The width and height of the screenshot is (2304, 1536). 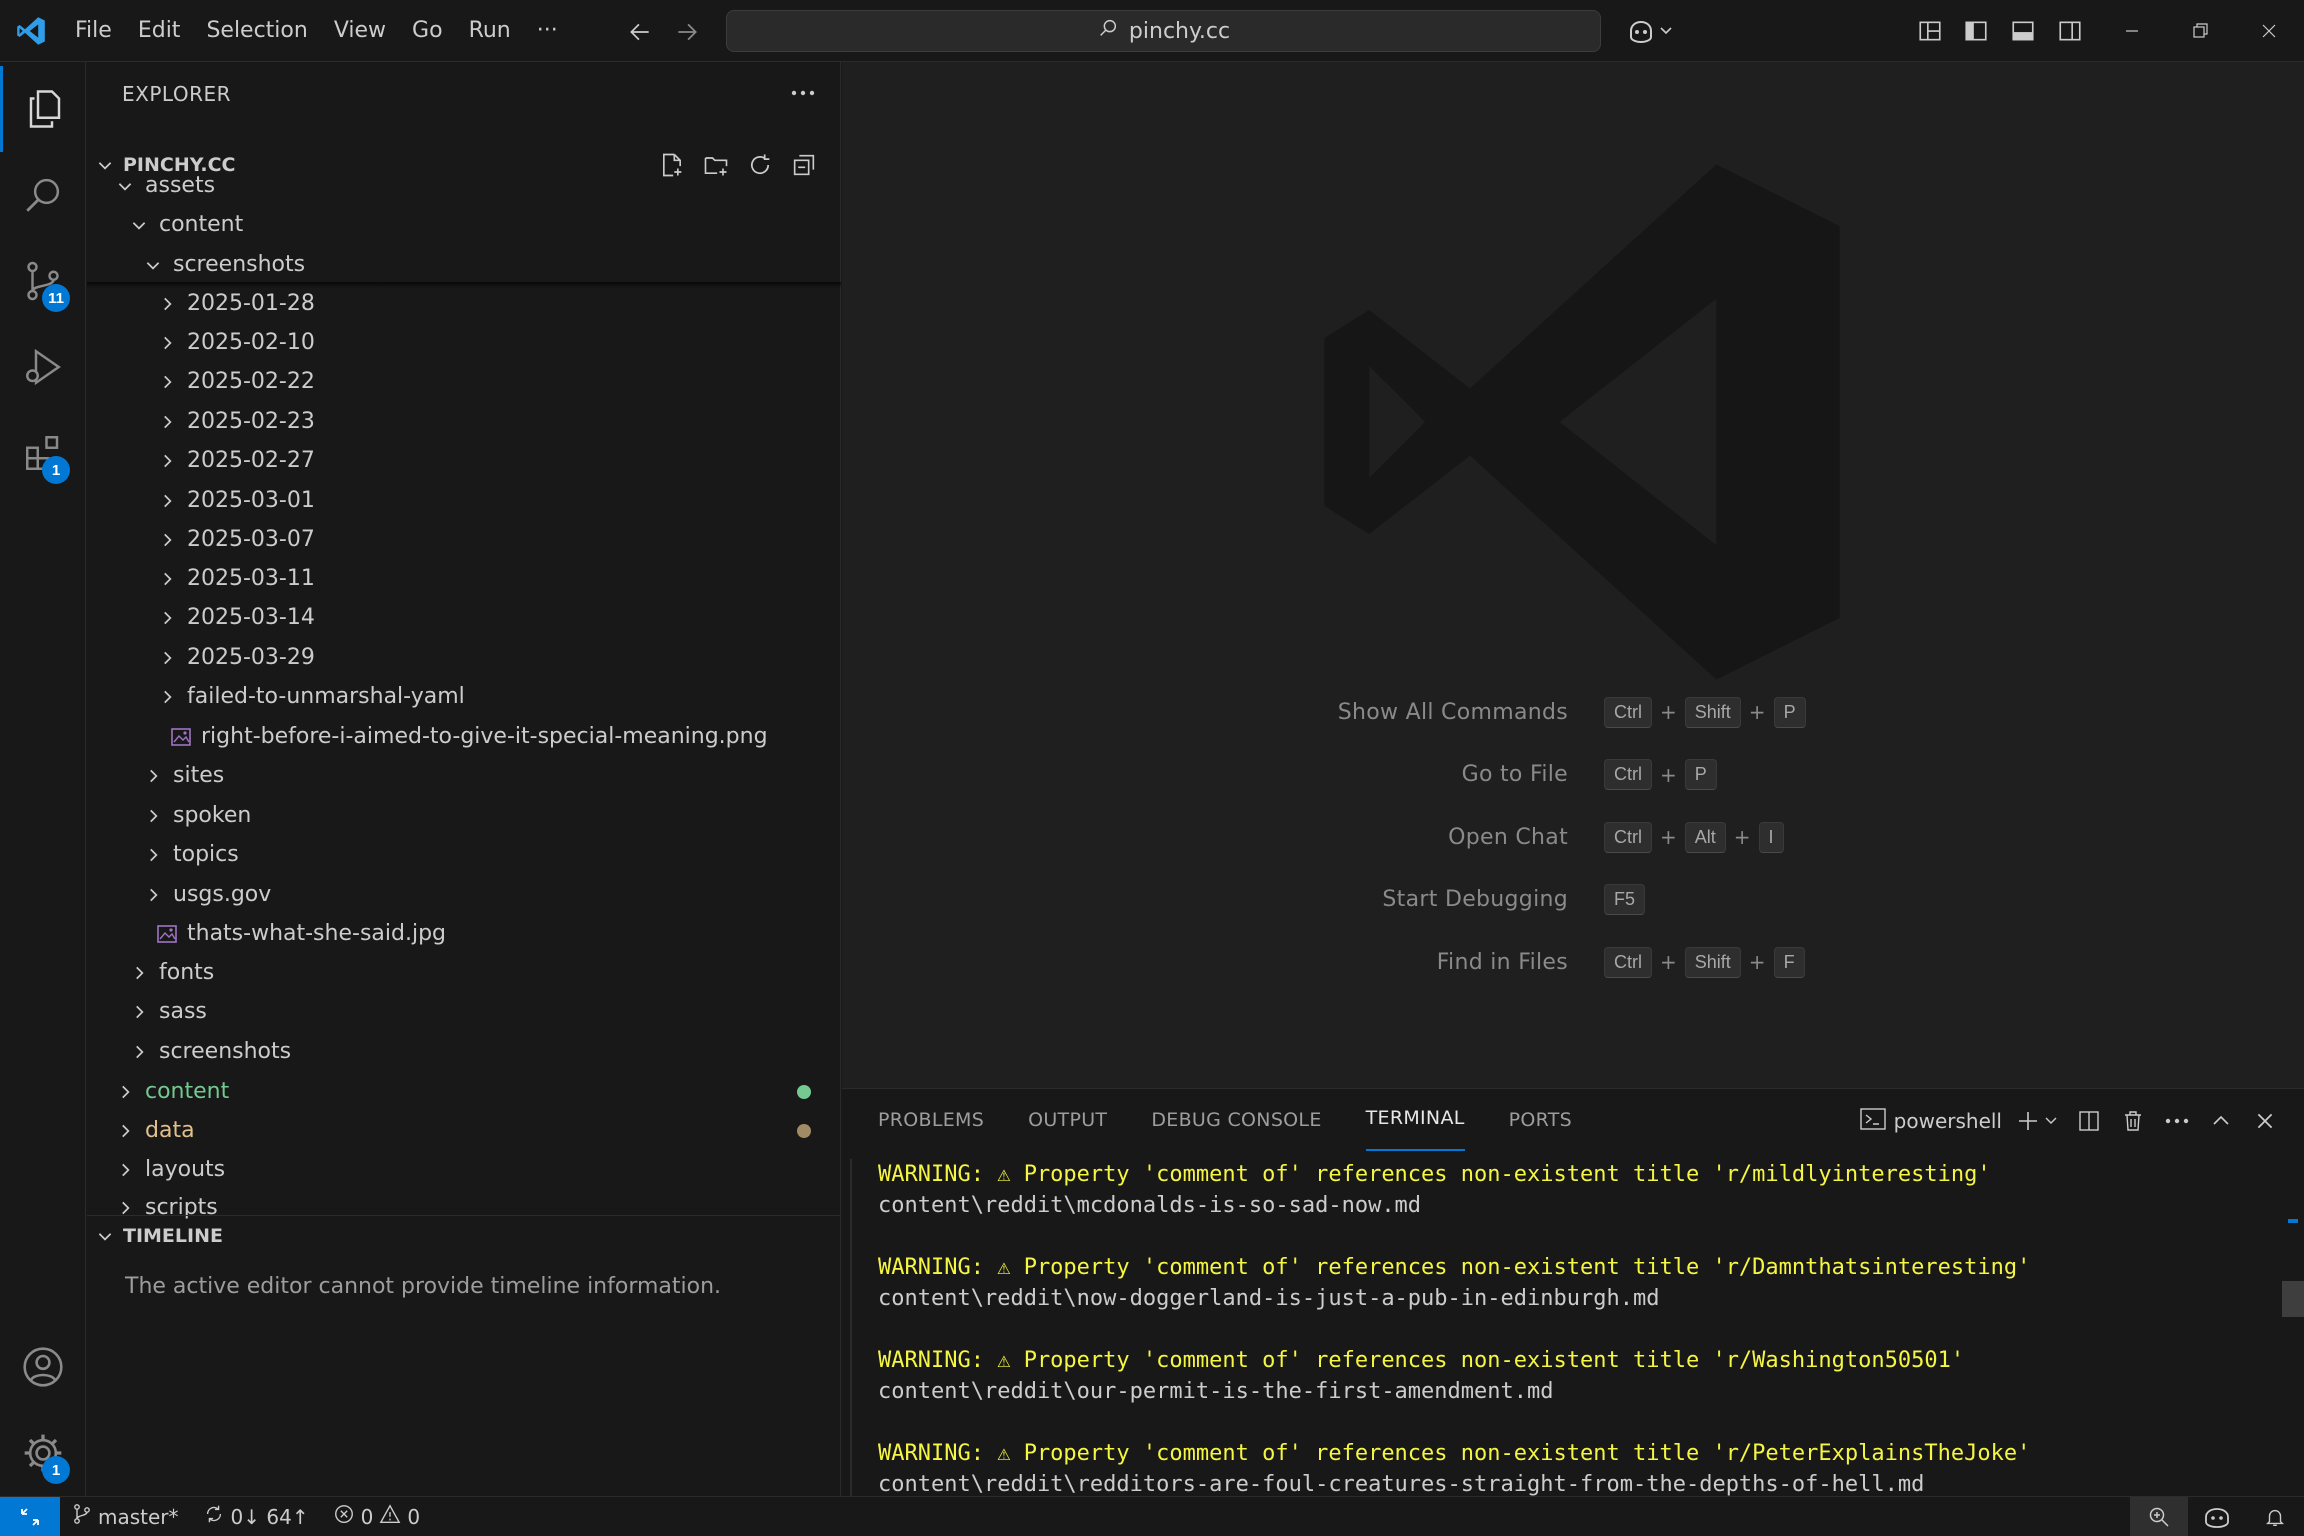 I want to click on tree-item-label: data, so click(x=170, y=1130).